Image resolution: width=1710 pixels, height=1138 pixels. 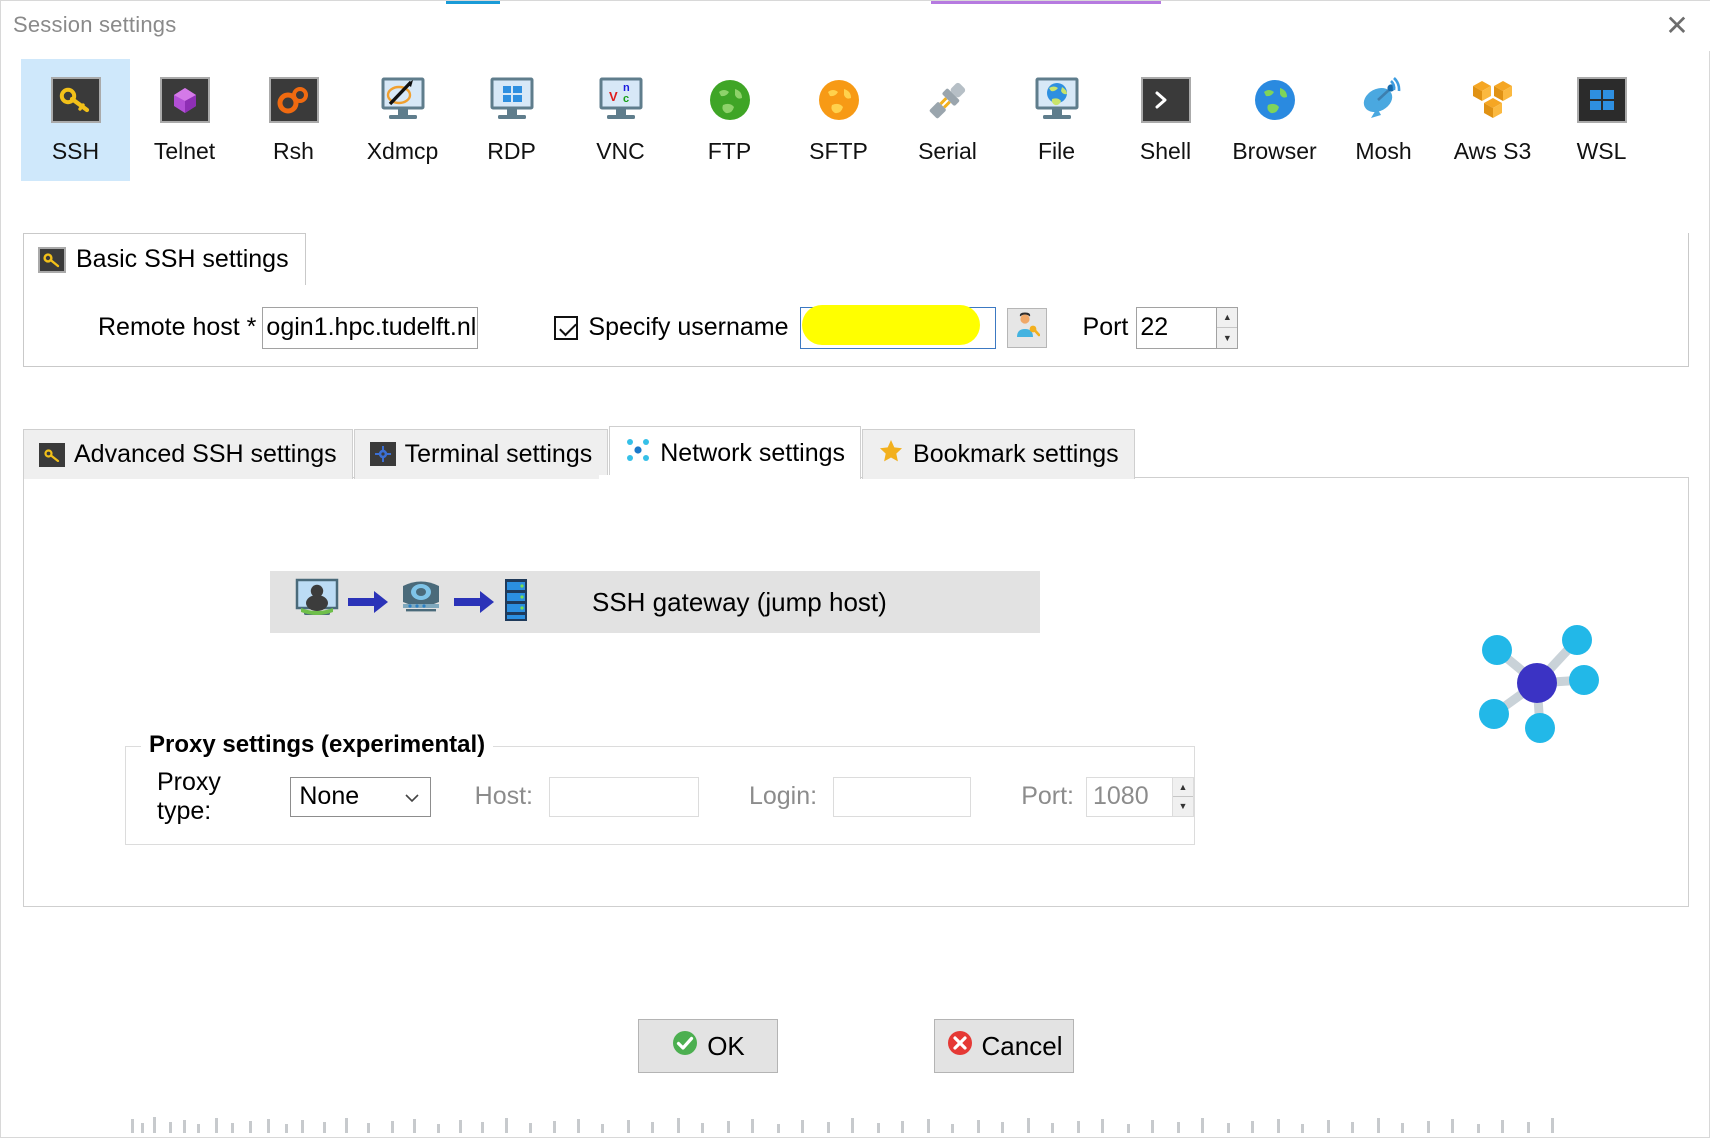 What do you see at coordinates (897, 326) in the screenshot?
I see `username-input` at bounding box center [897, 326].